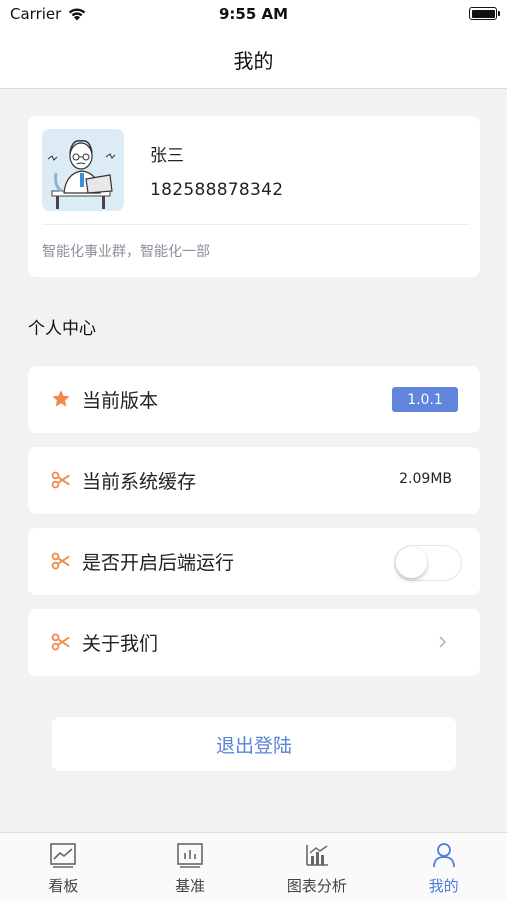 This screenshot has height=901, width=507. Describe the element at coordinates (254, 561) in the screenshot. I see `menu-item-background-run: 是否开启后端运行` at that location.